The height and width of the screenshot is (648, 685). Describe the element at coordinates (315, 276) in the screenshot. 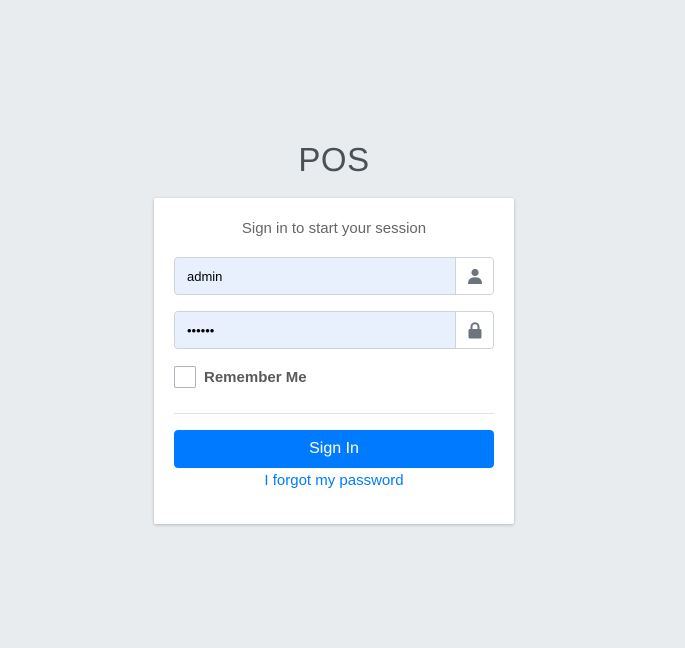

I see `username-input` at that location.